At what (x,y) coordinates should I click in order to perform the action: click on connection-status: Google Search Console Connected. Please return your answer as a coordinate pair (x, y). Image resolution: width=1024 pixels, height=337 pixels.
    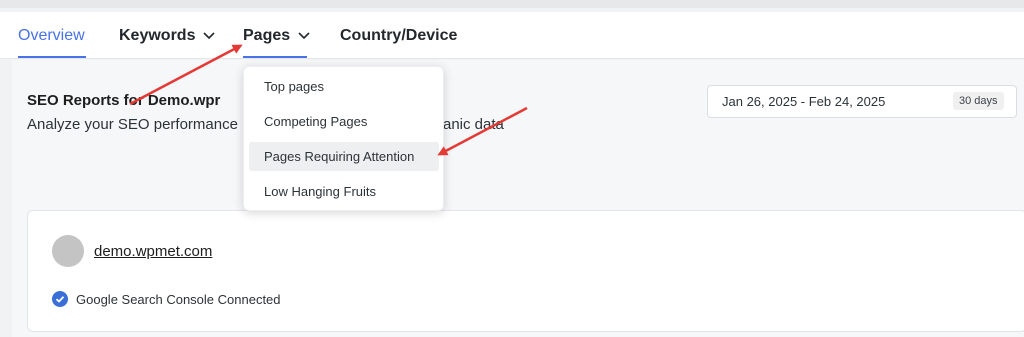
    Looking at the image, I should click on (166, 299).